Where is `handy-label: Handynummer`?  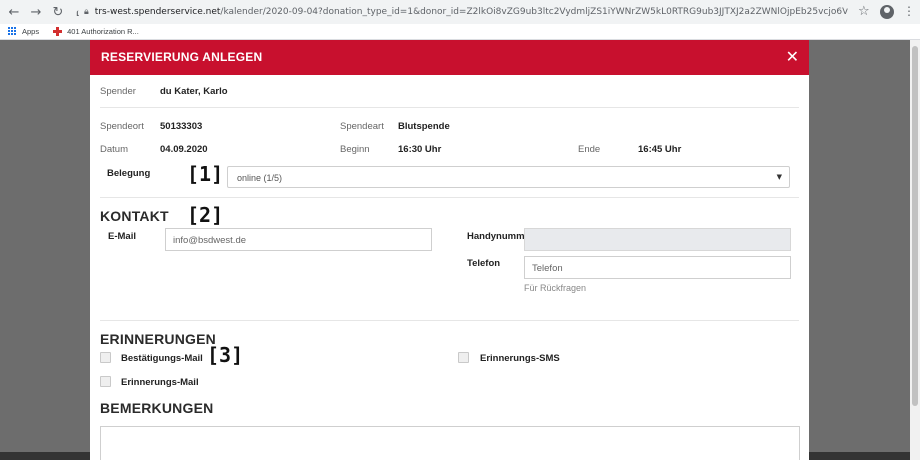 handy-label: Handynummer is located at coordinates (496, 236).